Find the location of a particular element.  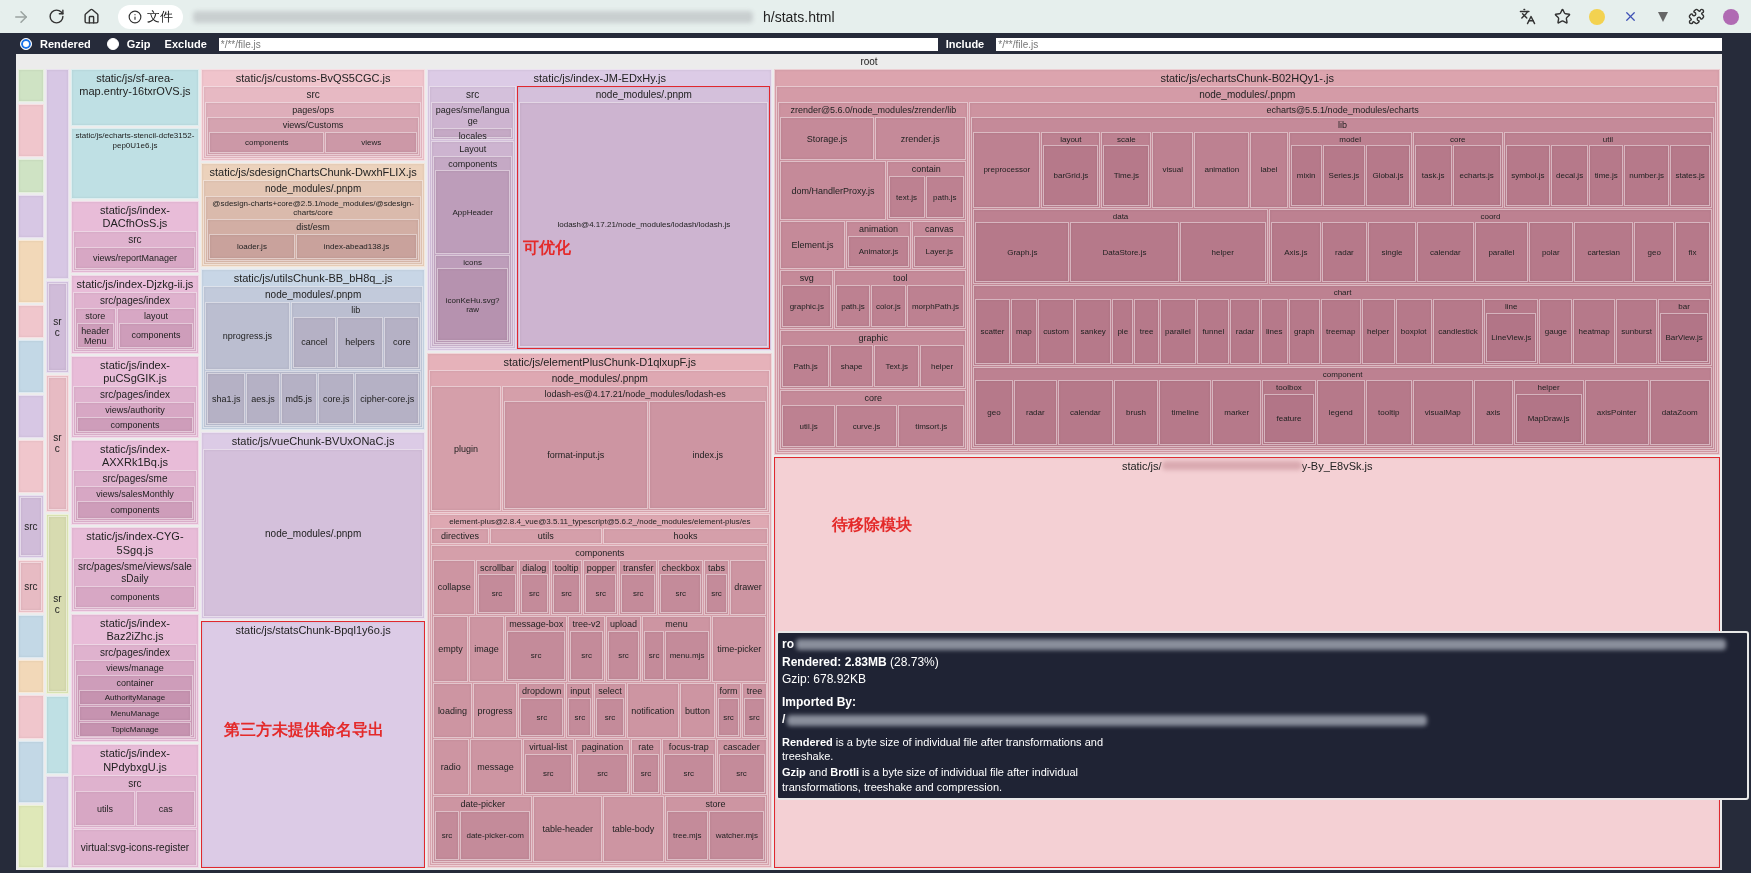

folder-label: svg is located at coordinates (806, 278).